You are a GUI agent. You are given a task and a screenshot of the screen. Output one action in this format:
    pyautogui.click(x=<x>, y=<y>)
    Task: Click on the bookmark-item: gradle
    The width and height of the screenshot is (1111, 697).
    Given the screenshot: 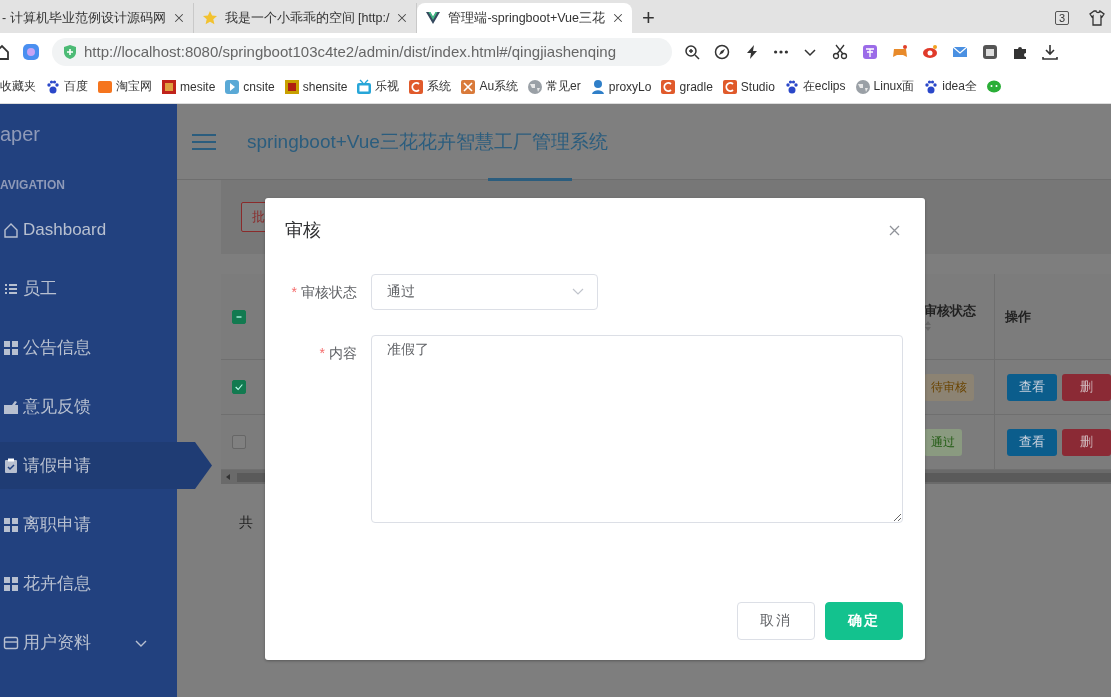 What is the action you would take?
    pyautogui.click(x=686, y=86)
    